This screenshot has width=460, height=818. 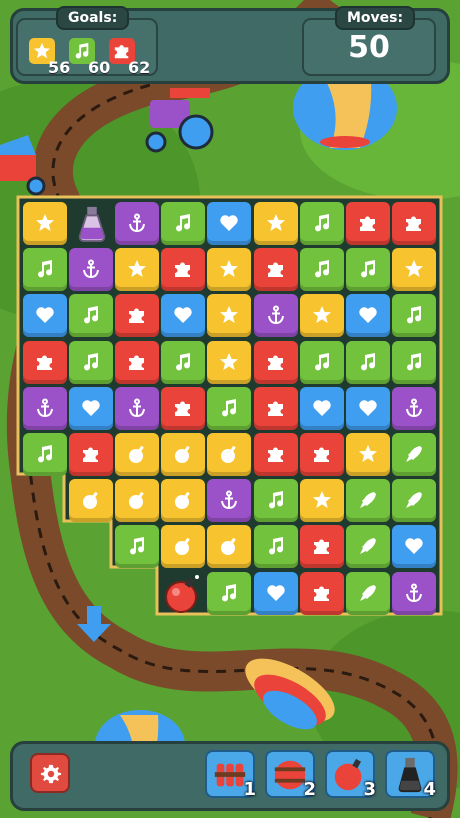 What do you see at coordinates (91, 223) in the screenshot?
I see `potion-tile` at bounding box center [91, 223].